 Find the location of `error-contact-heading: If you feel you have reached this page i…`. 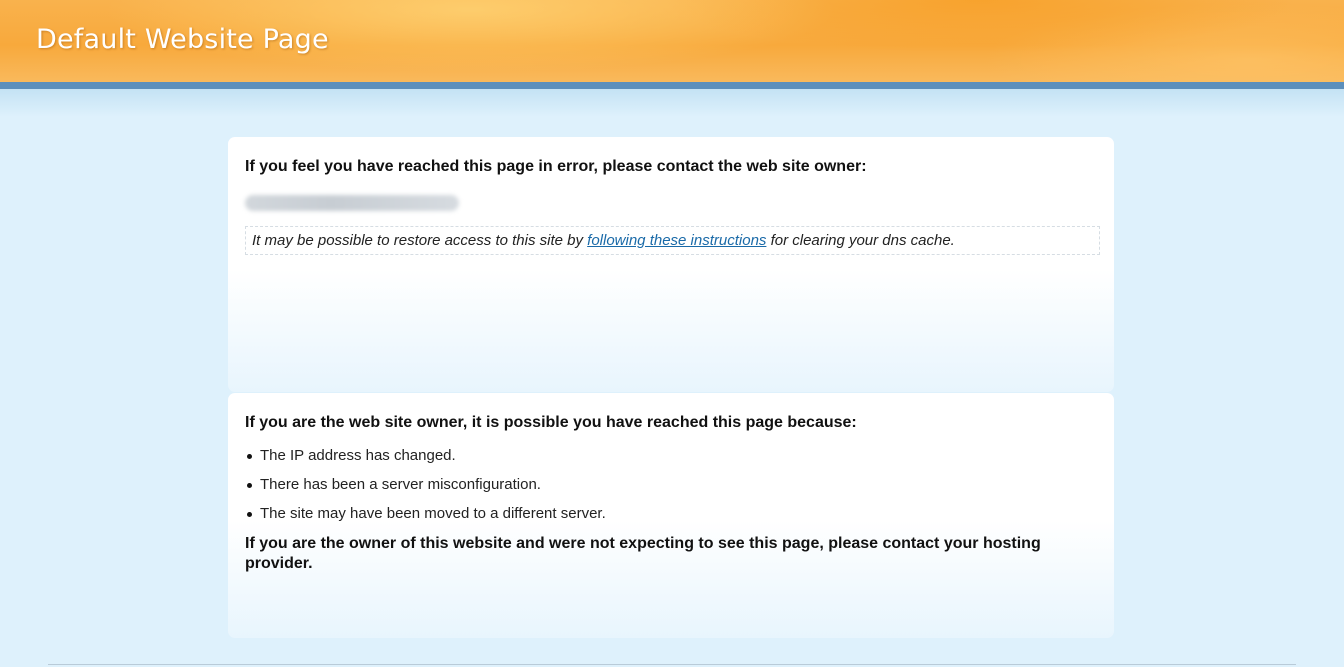

error-contact-heading: If you feel you have reached this page i… is located at coordinates (556, 166).